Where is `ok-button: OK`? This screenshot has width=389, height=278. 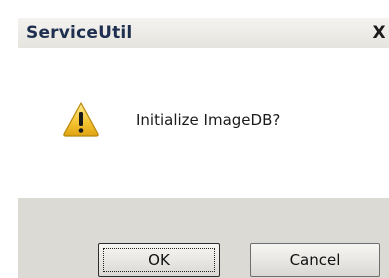 ok-button: OK is located at coordinates (159, 260).